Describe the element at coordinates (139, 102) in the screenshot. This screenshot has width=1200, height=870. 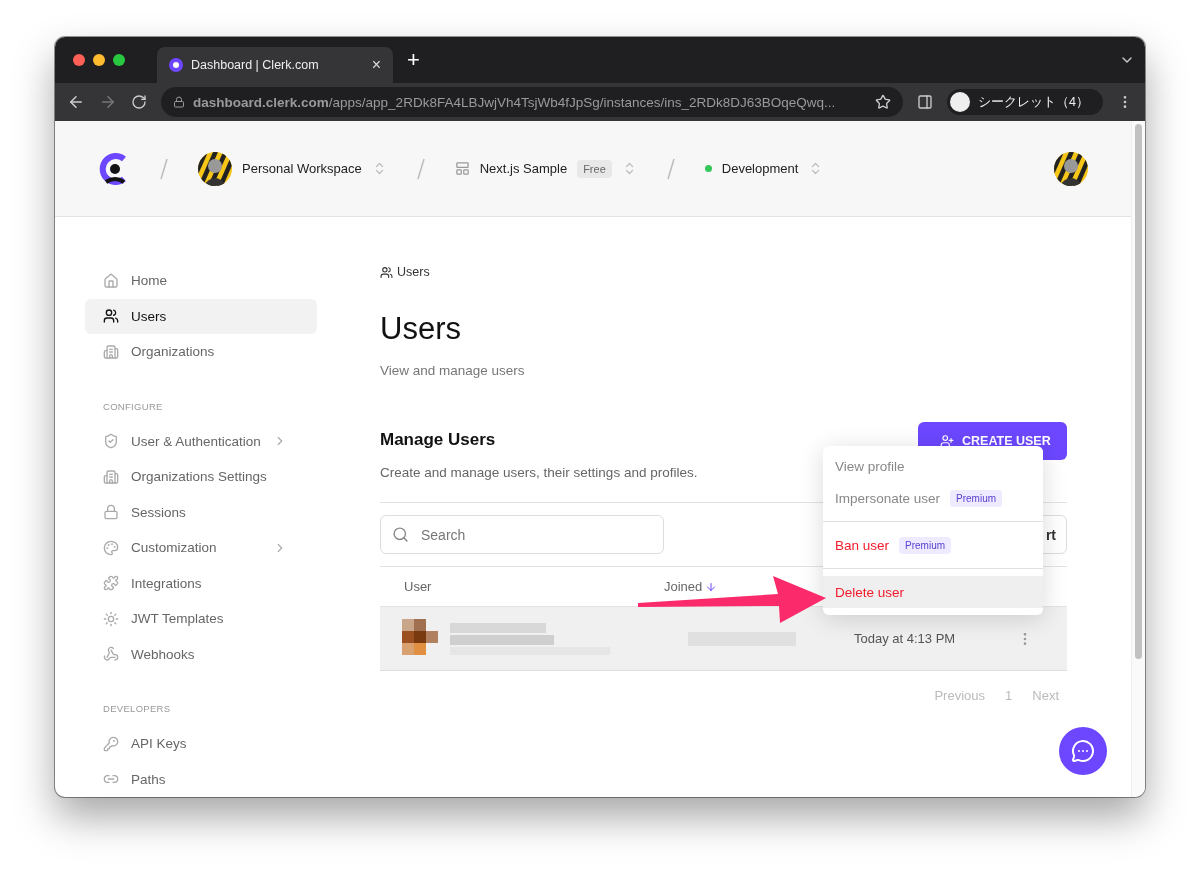
I see `reload-icon` at that location.